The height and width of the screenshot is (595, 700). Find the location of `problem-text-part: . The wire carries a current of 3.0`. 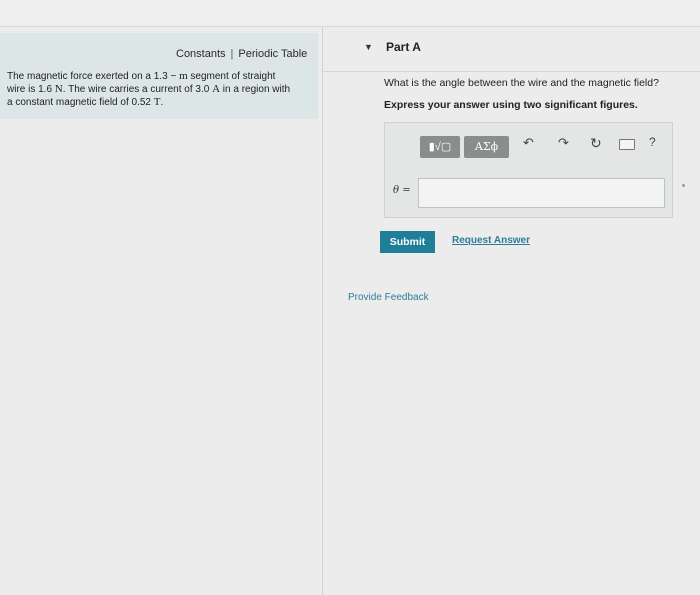

problem-text-part: . The wire carries a current of 3.0 is located at coordinates (137, 89).